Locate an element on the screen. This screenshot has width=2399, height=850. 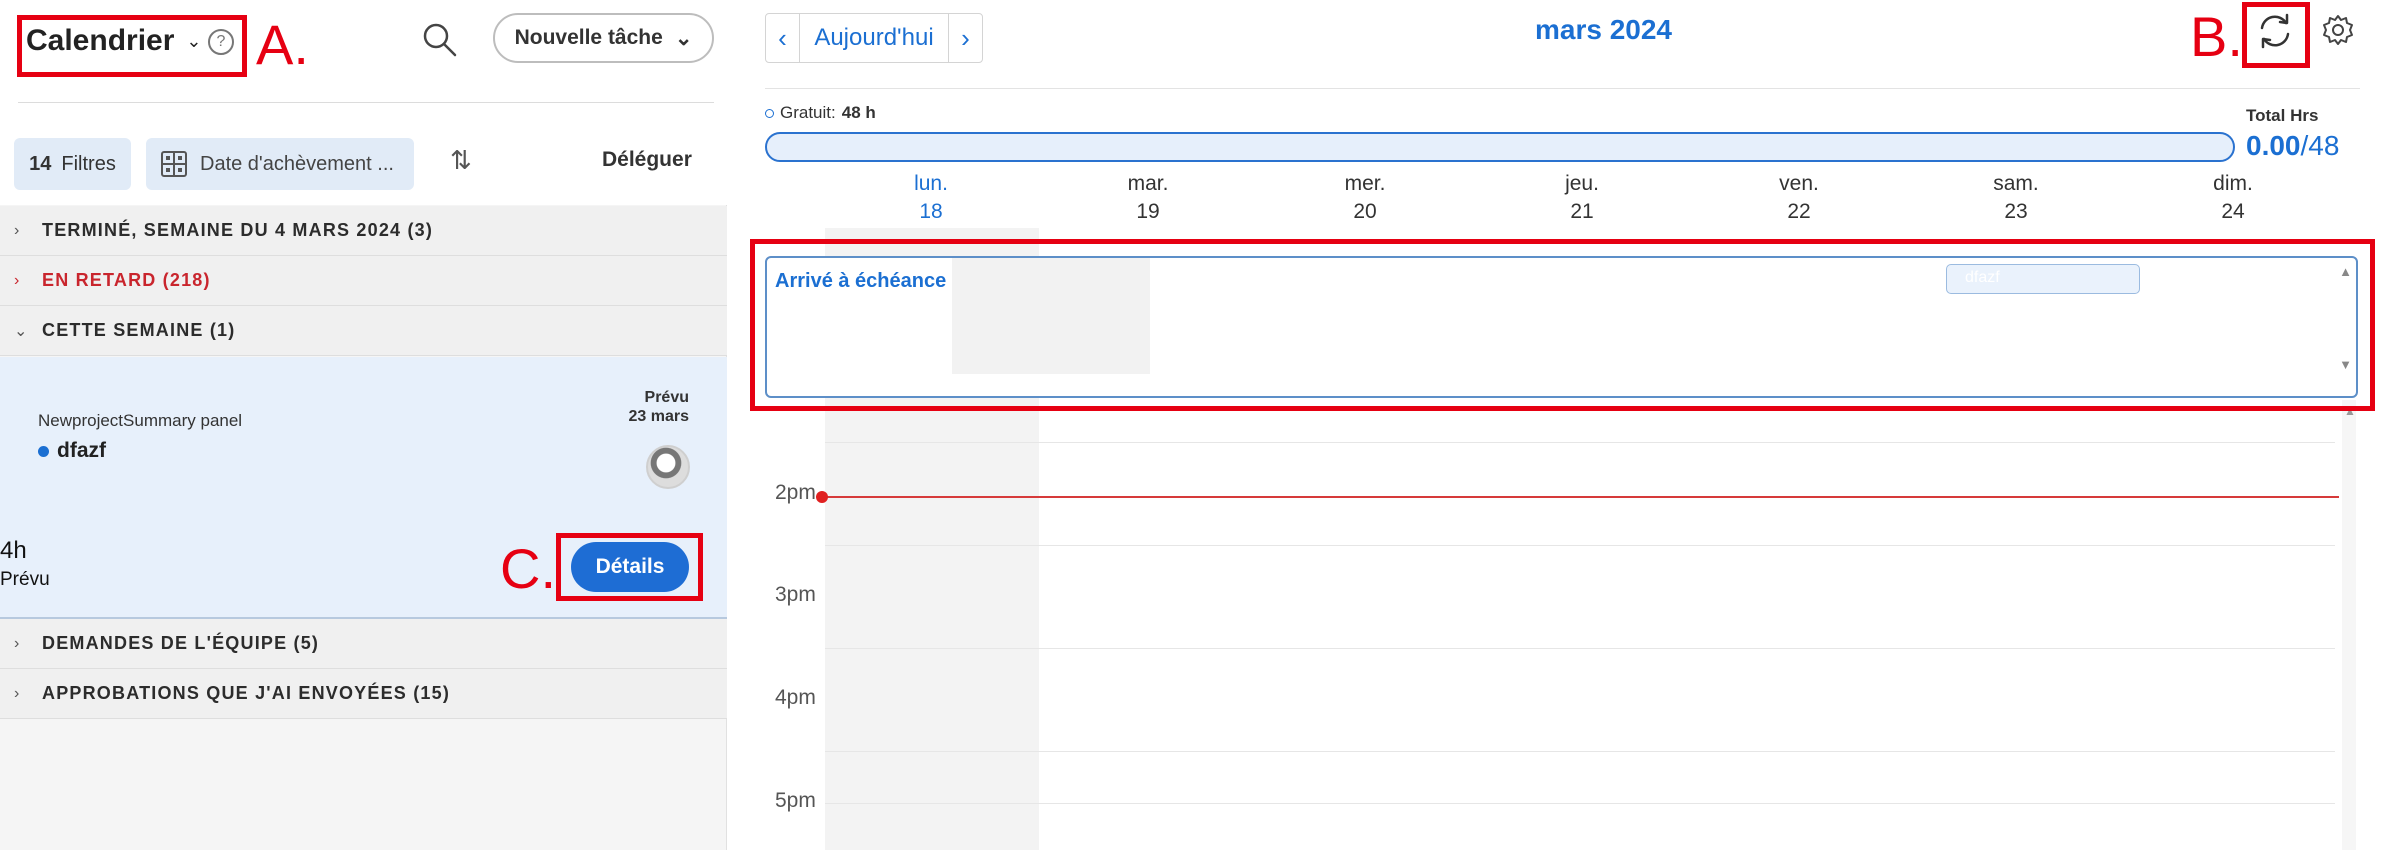
task-name: dfazf is located at coordinates (72, 451).